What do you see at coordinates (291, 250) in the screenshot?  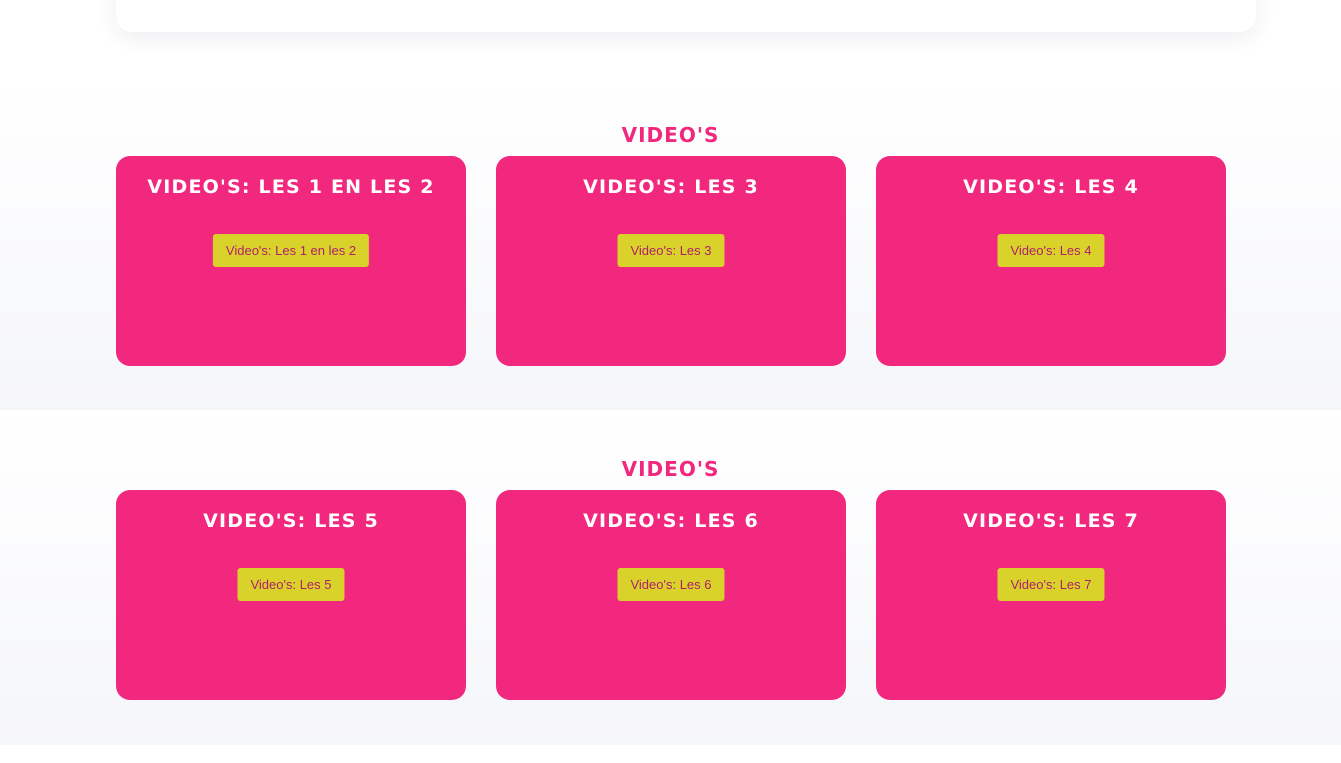 I see `video-button-les-1-2: Video's: Les 1 en les 2` at bounding box center [291, 250].